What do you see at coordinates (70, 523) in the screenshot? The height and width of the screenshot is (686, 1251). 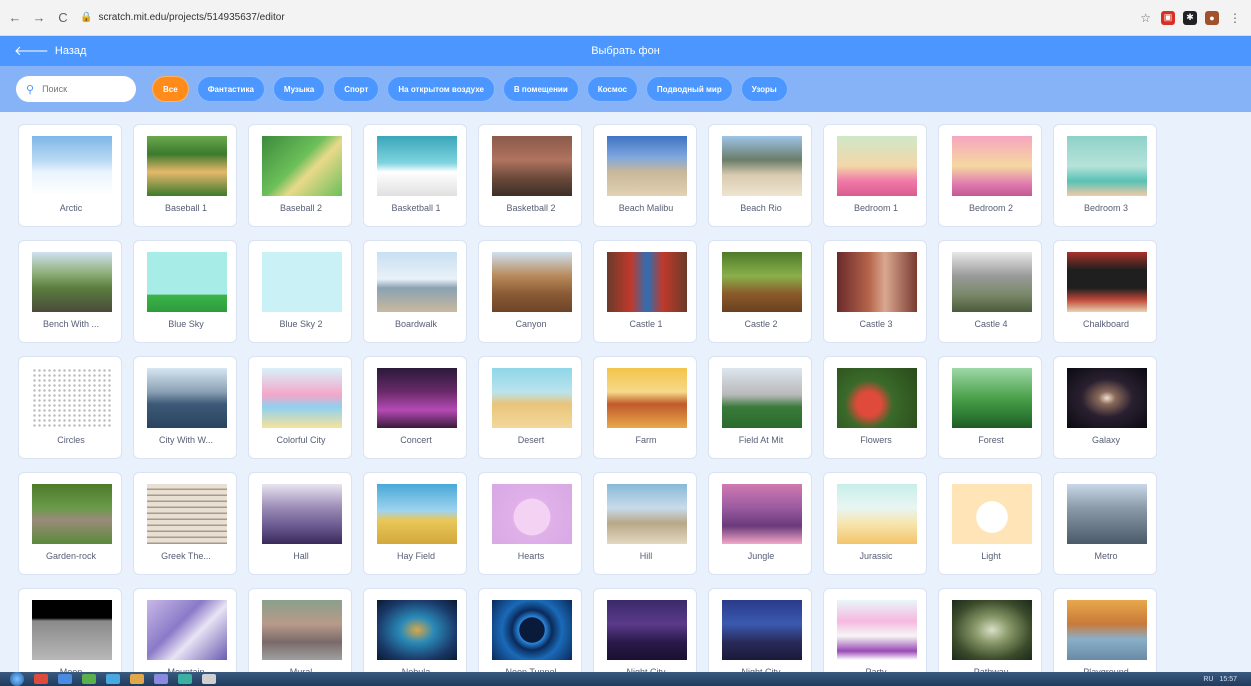 I see `backdrop-card: Garden-rock` at bounding box center [70, 523].